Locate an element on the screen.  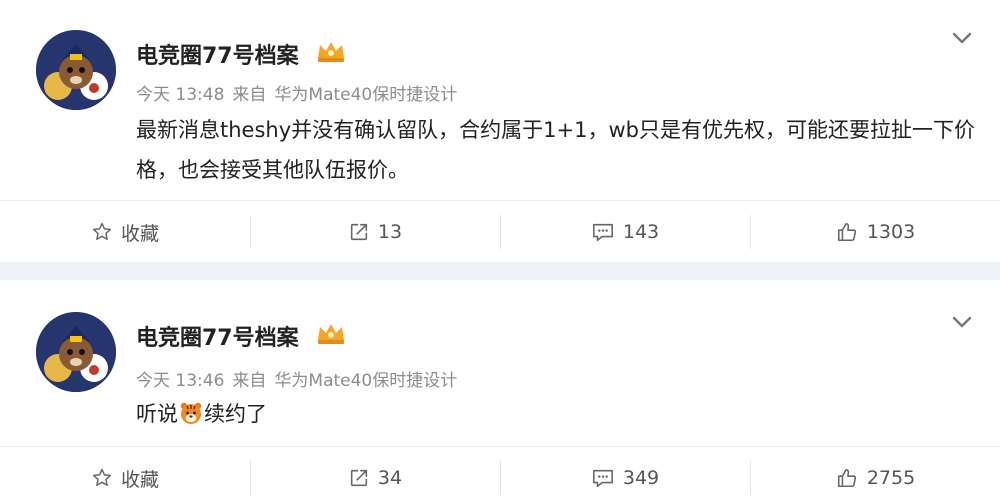
comment-button: 143 is located at coordinates (625, 232).